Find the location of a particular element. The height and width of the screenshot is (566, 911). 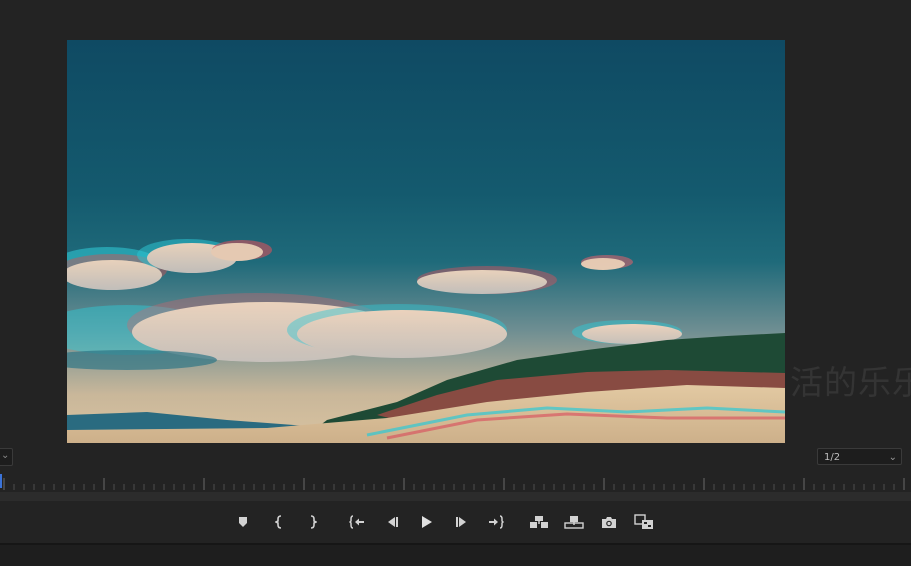

step-forward-button is located at coordinates (462, 522).